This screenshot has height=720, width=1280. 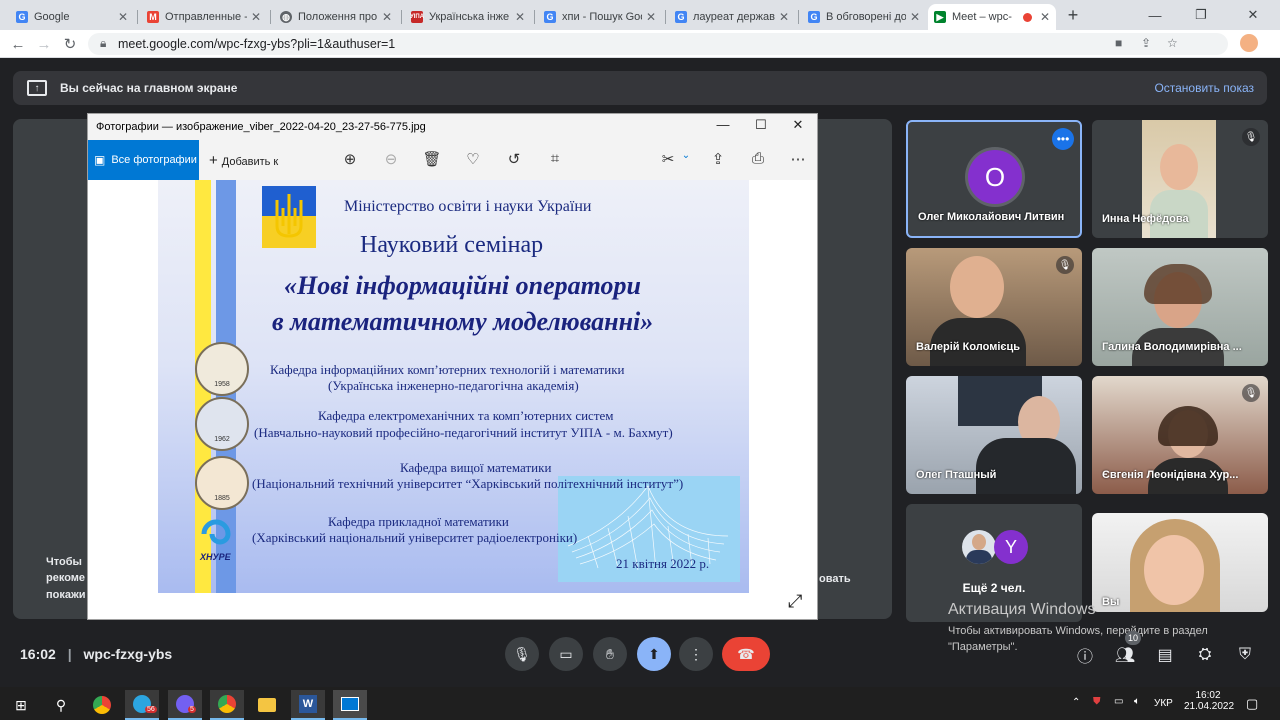 What do you see at coordinates (761, 127) in the screenshot?
I see `maximize-button: ☐` at bounding box center [761, 127].